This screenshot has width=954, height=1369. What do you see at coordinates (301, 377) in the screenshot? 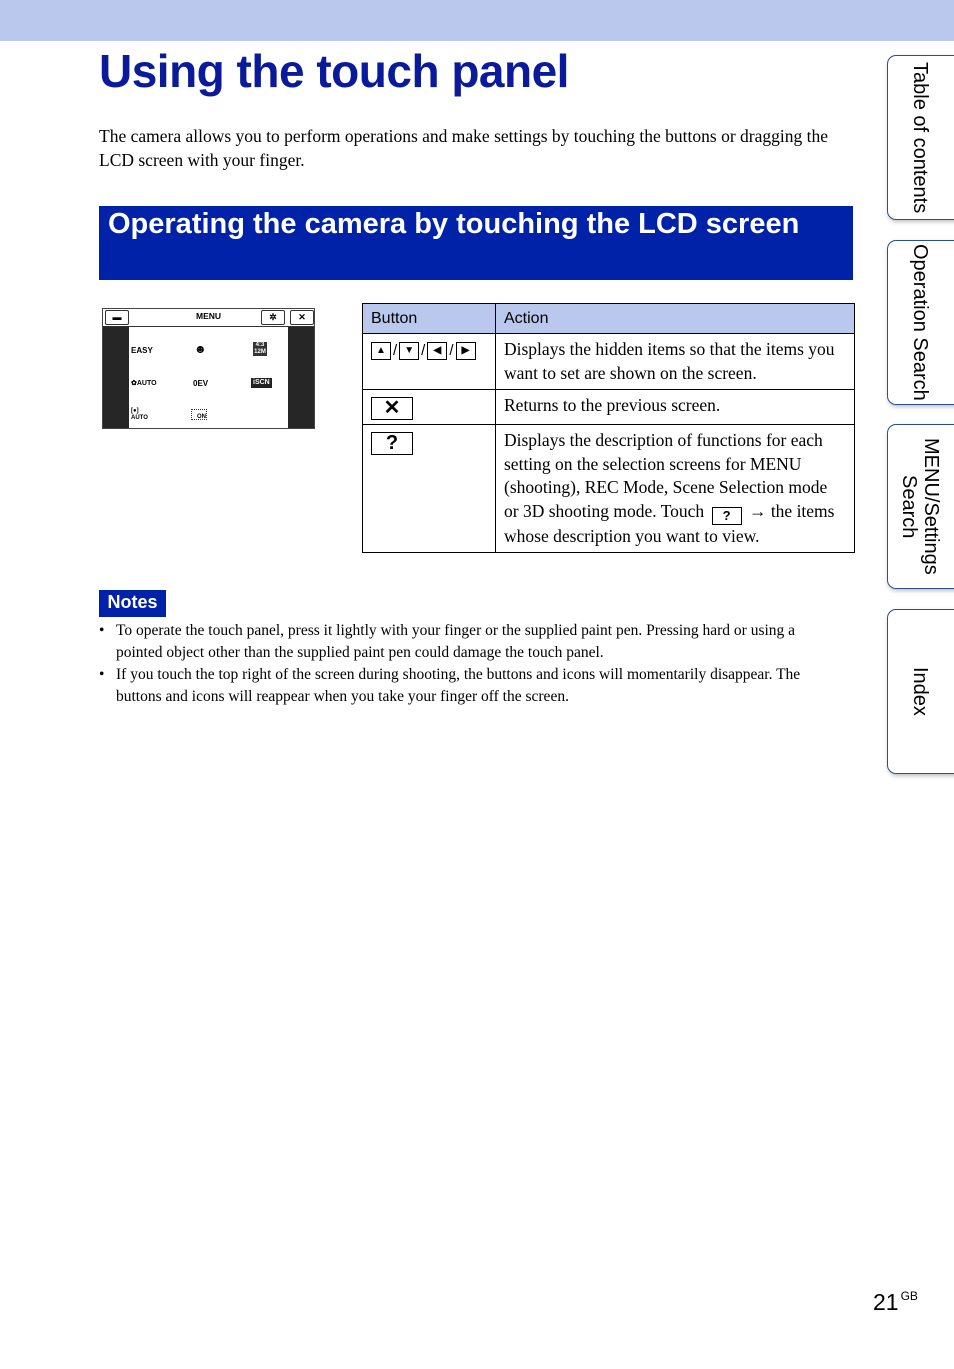
I see `lcd-right-panel` at bounding box center [301, 377].